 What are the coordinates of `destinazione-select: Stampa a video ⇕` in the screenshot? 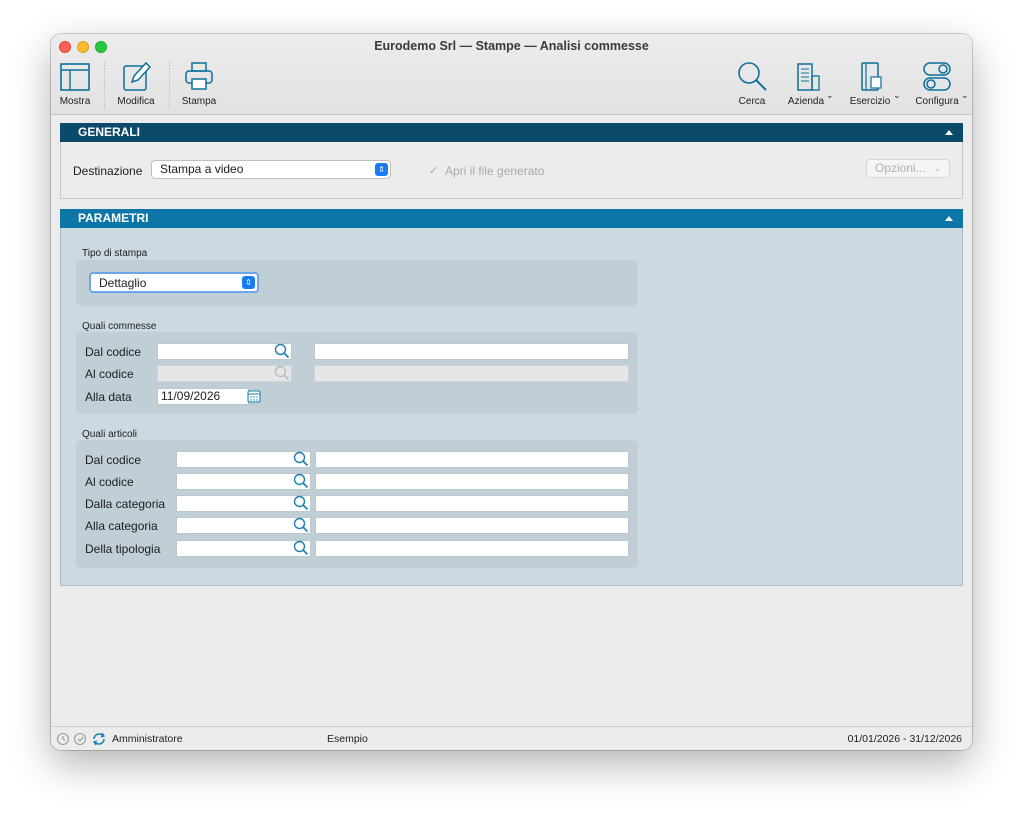 It's located at (271, 169).